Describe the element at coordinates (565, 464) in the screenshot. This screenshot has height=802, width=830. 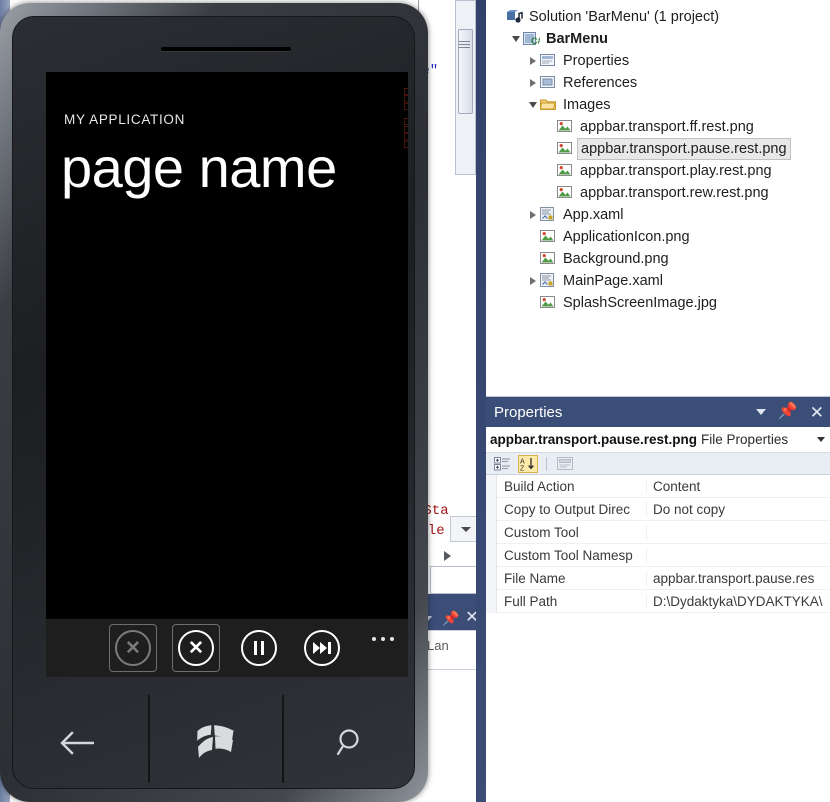
I see `property-pages-icon` at that location.